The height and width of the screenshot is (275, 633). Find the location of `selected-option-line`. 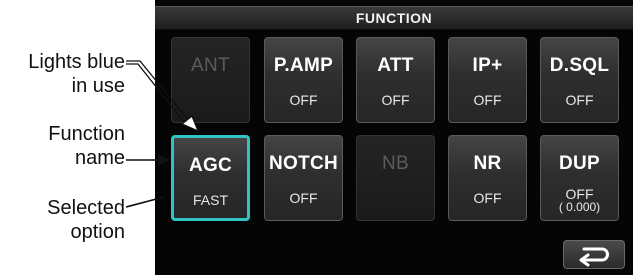

selected-option-line is located at coordinates (145, 202).